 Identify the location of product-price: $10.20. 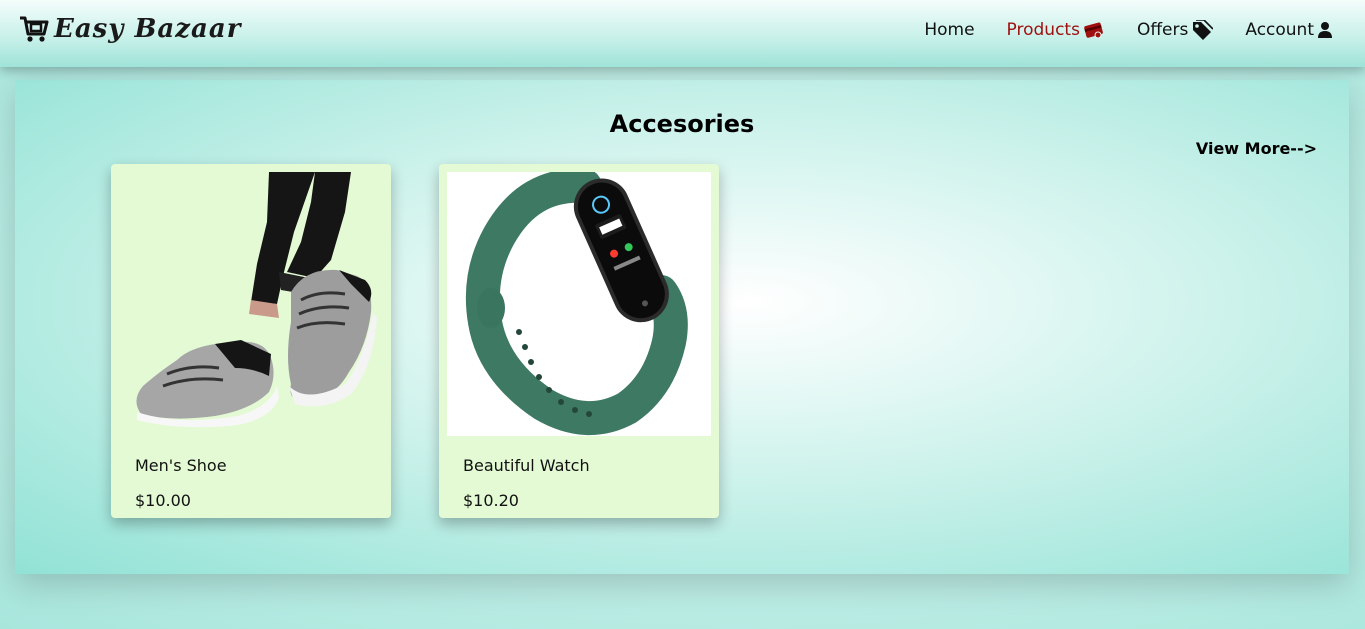
(491, 500).